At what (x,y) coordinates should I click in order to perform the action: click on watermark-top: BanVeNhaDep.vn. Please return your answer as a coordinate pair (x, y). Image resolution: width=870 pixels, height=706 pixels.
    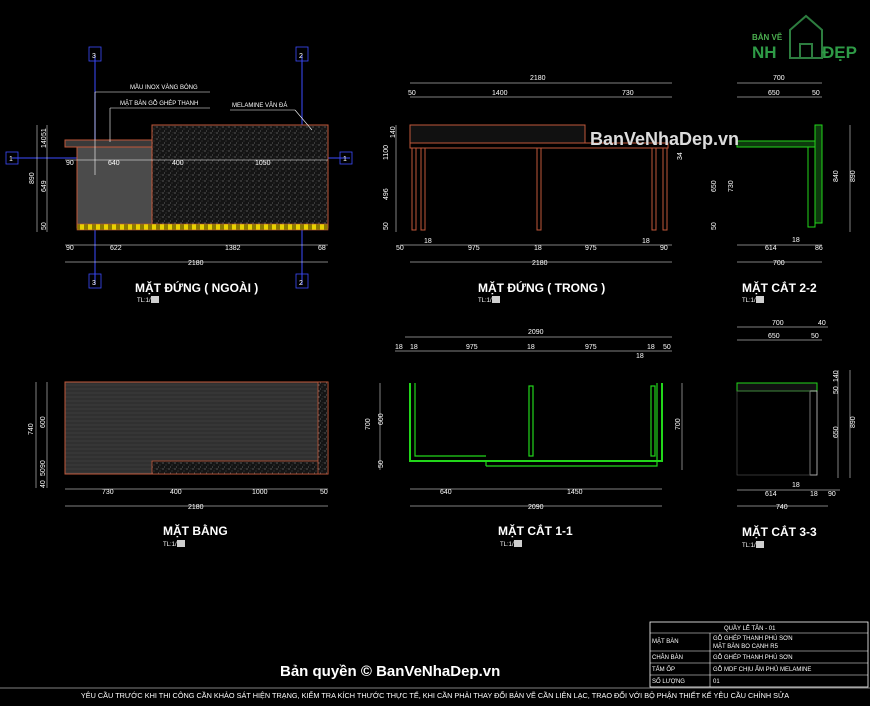
    Looking at the image, I should click on (664, 139).